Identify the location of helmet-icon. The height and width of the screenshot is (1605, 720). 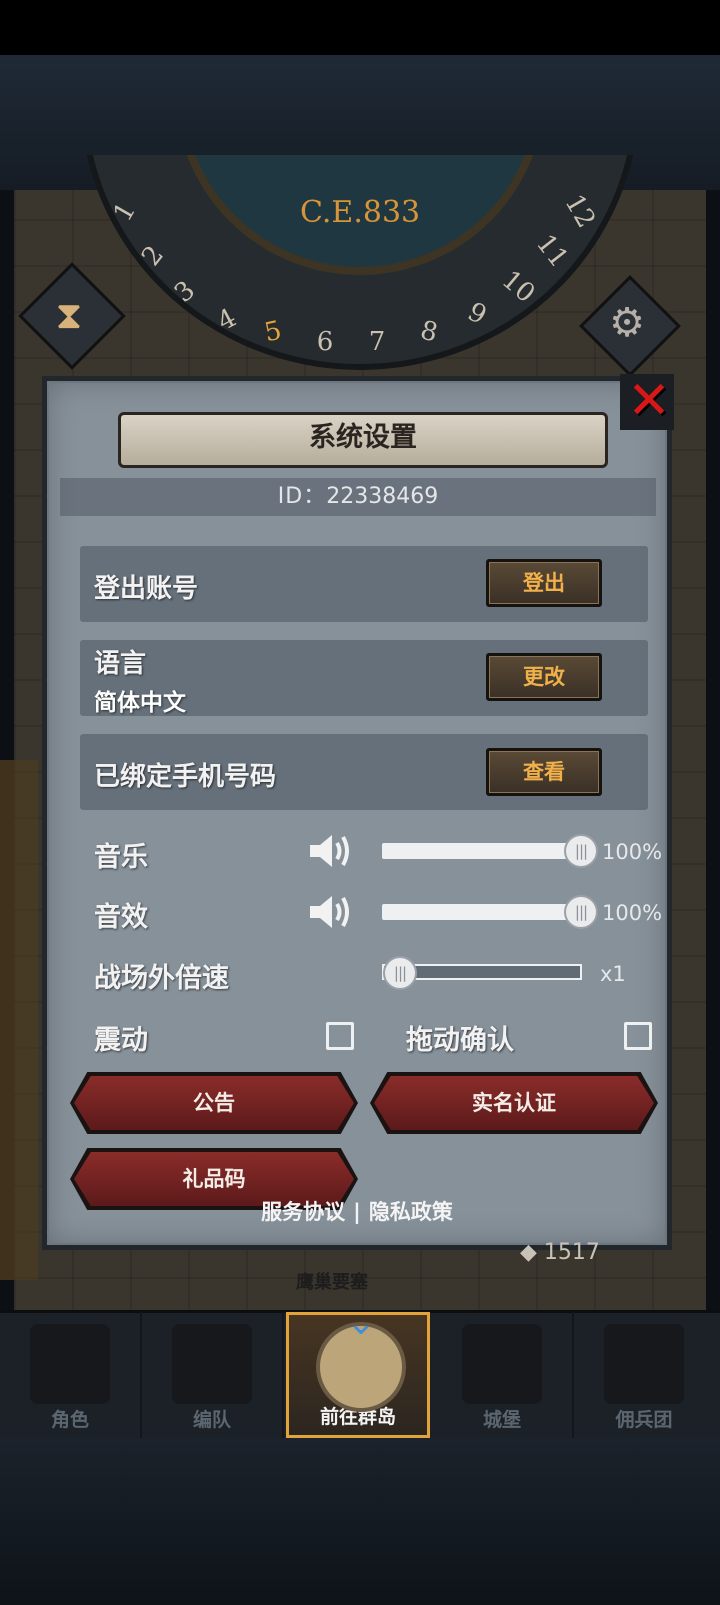
(212, 1364).